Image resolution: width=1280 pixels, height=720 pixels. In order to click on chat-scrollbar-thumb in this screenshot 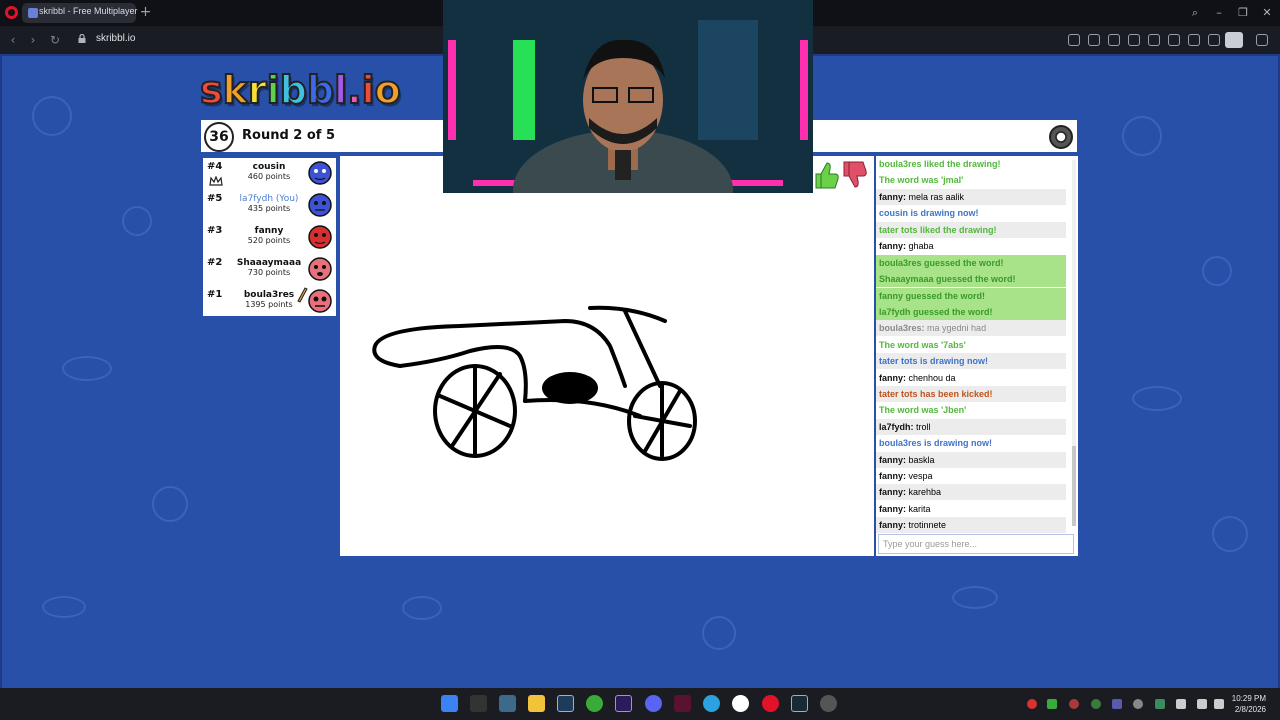, I will do `click(1074, 486)`.